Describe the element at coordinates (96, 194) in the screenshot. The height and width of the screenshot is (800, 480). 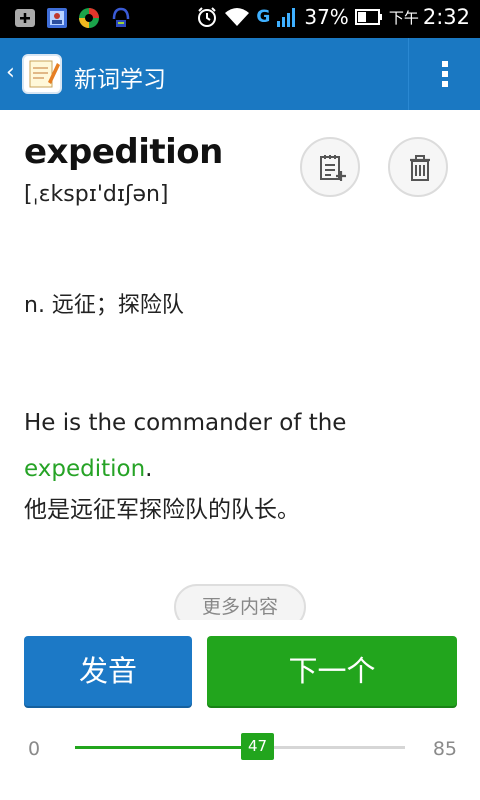
I see `phonetic-transcription: [ˌɛkspɪ'dɪʃən]` at that location.